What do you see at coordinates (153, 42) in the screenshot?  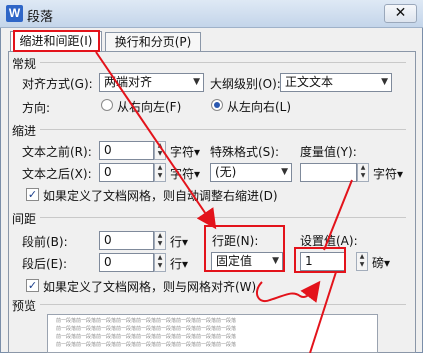 I see `tab-line-page-breaks: 换行和分页(P)` at bounding box center [153, 42].